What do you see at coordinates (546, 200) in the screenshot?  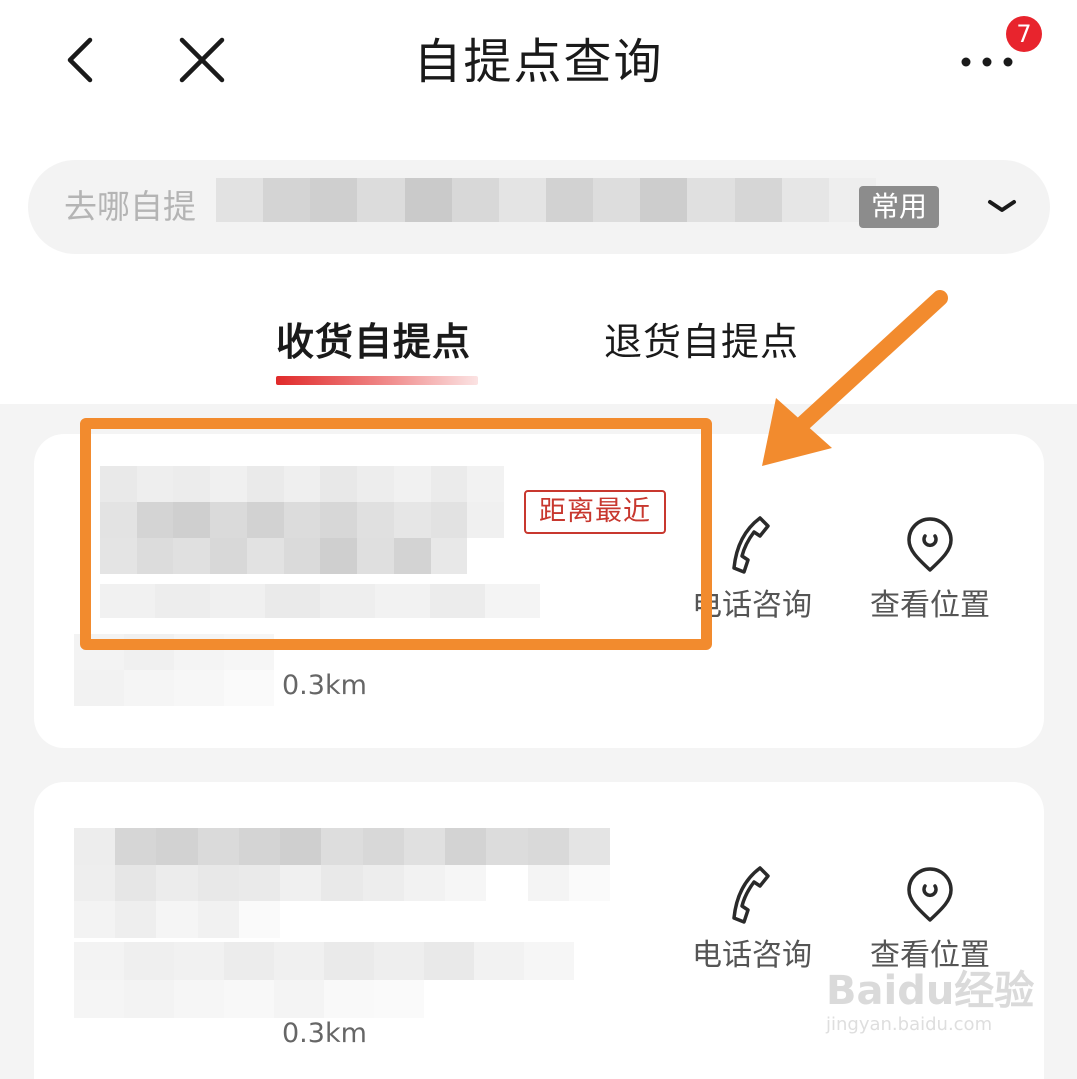 I see `blurred-address` at bounding box center [546, 200].